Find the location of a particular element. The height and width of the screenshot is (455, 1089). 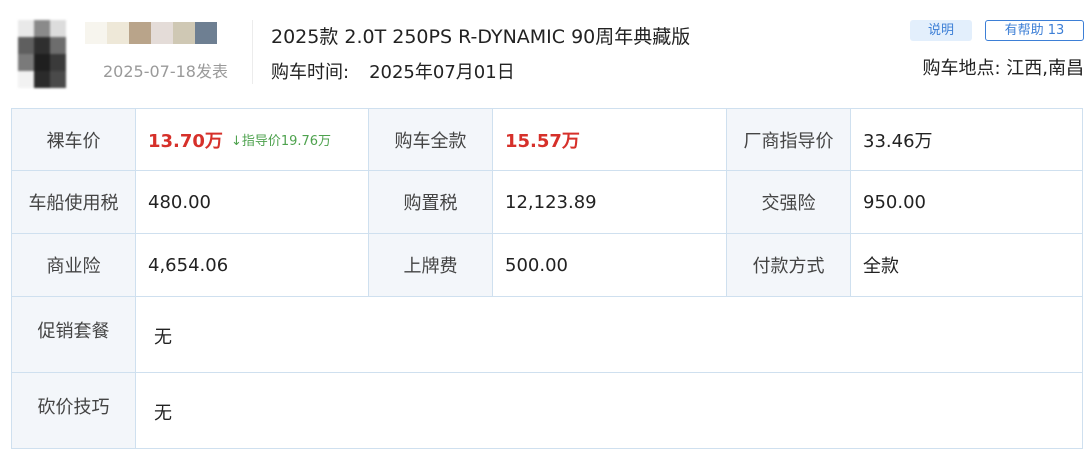

avatar is located at coordinates (42, 54).